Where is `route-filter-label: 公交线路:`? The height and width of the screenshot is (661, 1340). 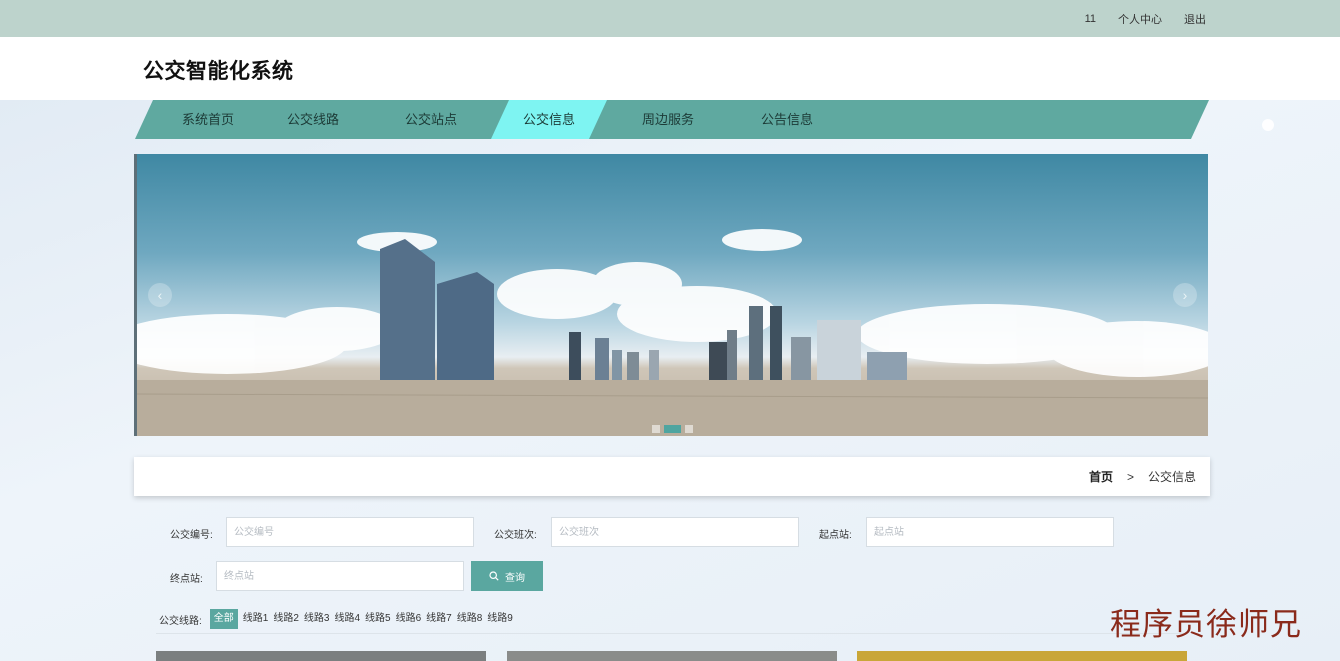 route-filter-label: 公交线路: is located at coordinates (180, 621).